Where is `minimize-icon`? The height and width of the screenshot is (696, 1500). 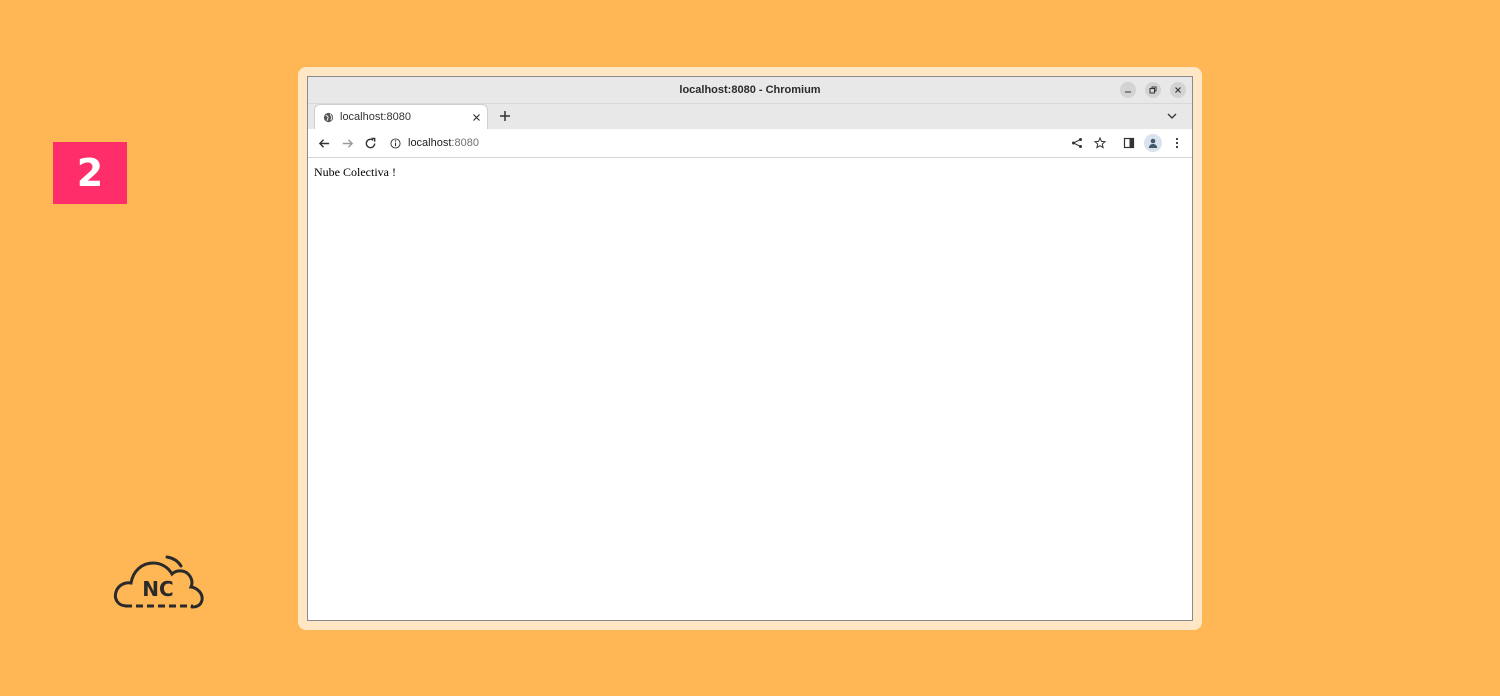 minimize-icon is located at coordinates (1128, 92).